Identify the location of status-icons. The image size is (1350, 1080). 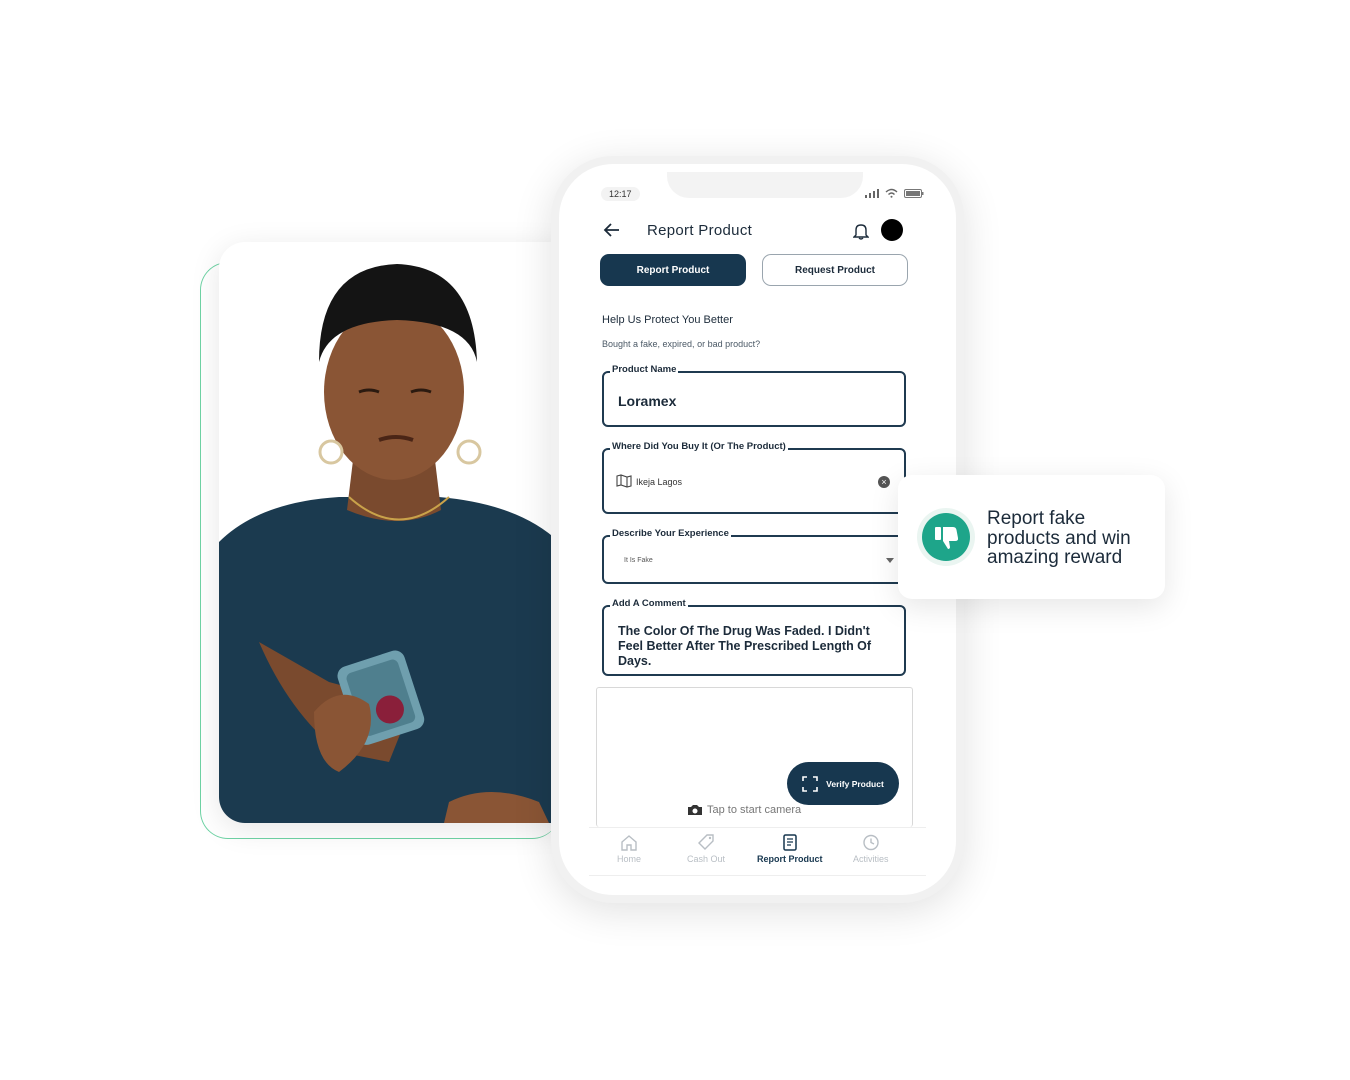
(894, 193).